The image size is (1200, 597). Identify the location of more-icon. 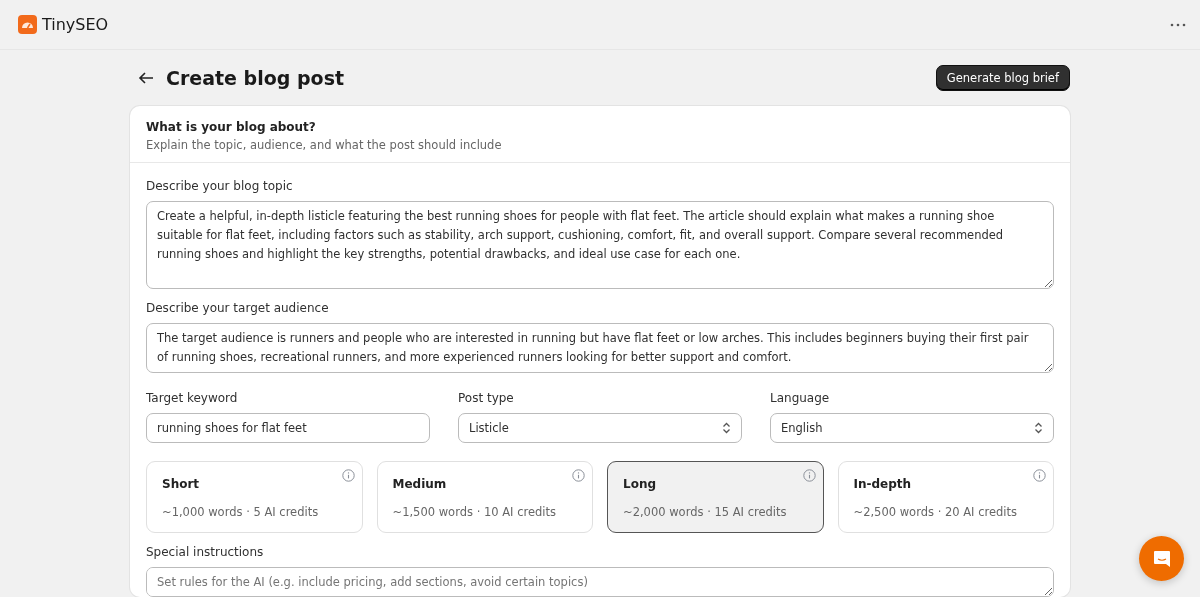
(1178, 24).